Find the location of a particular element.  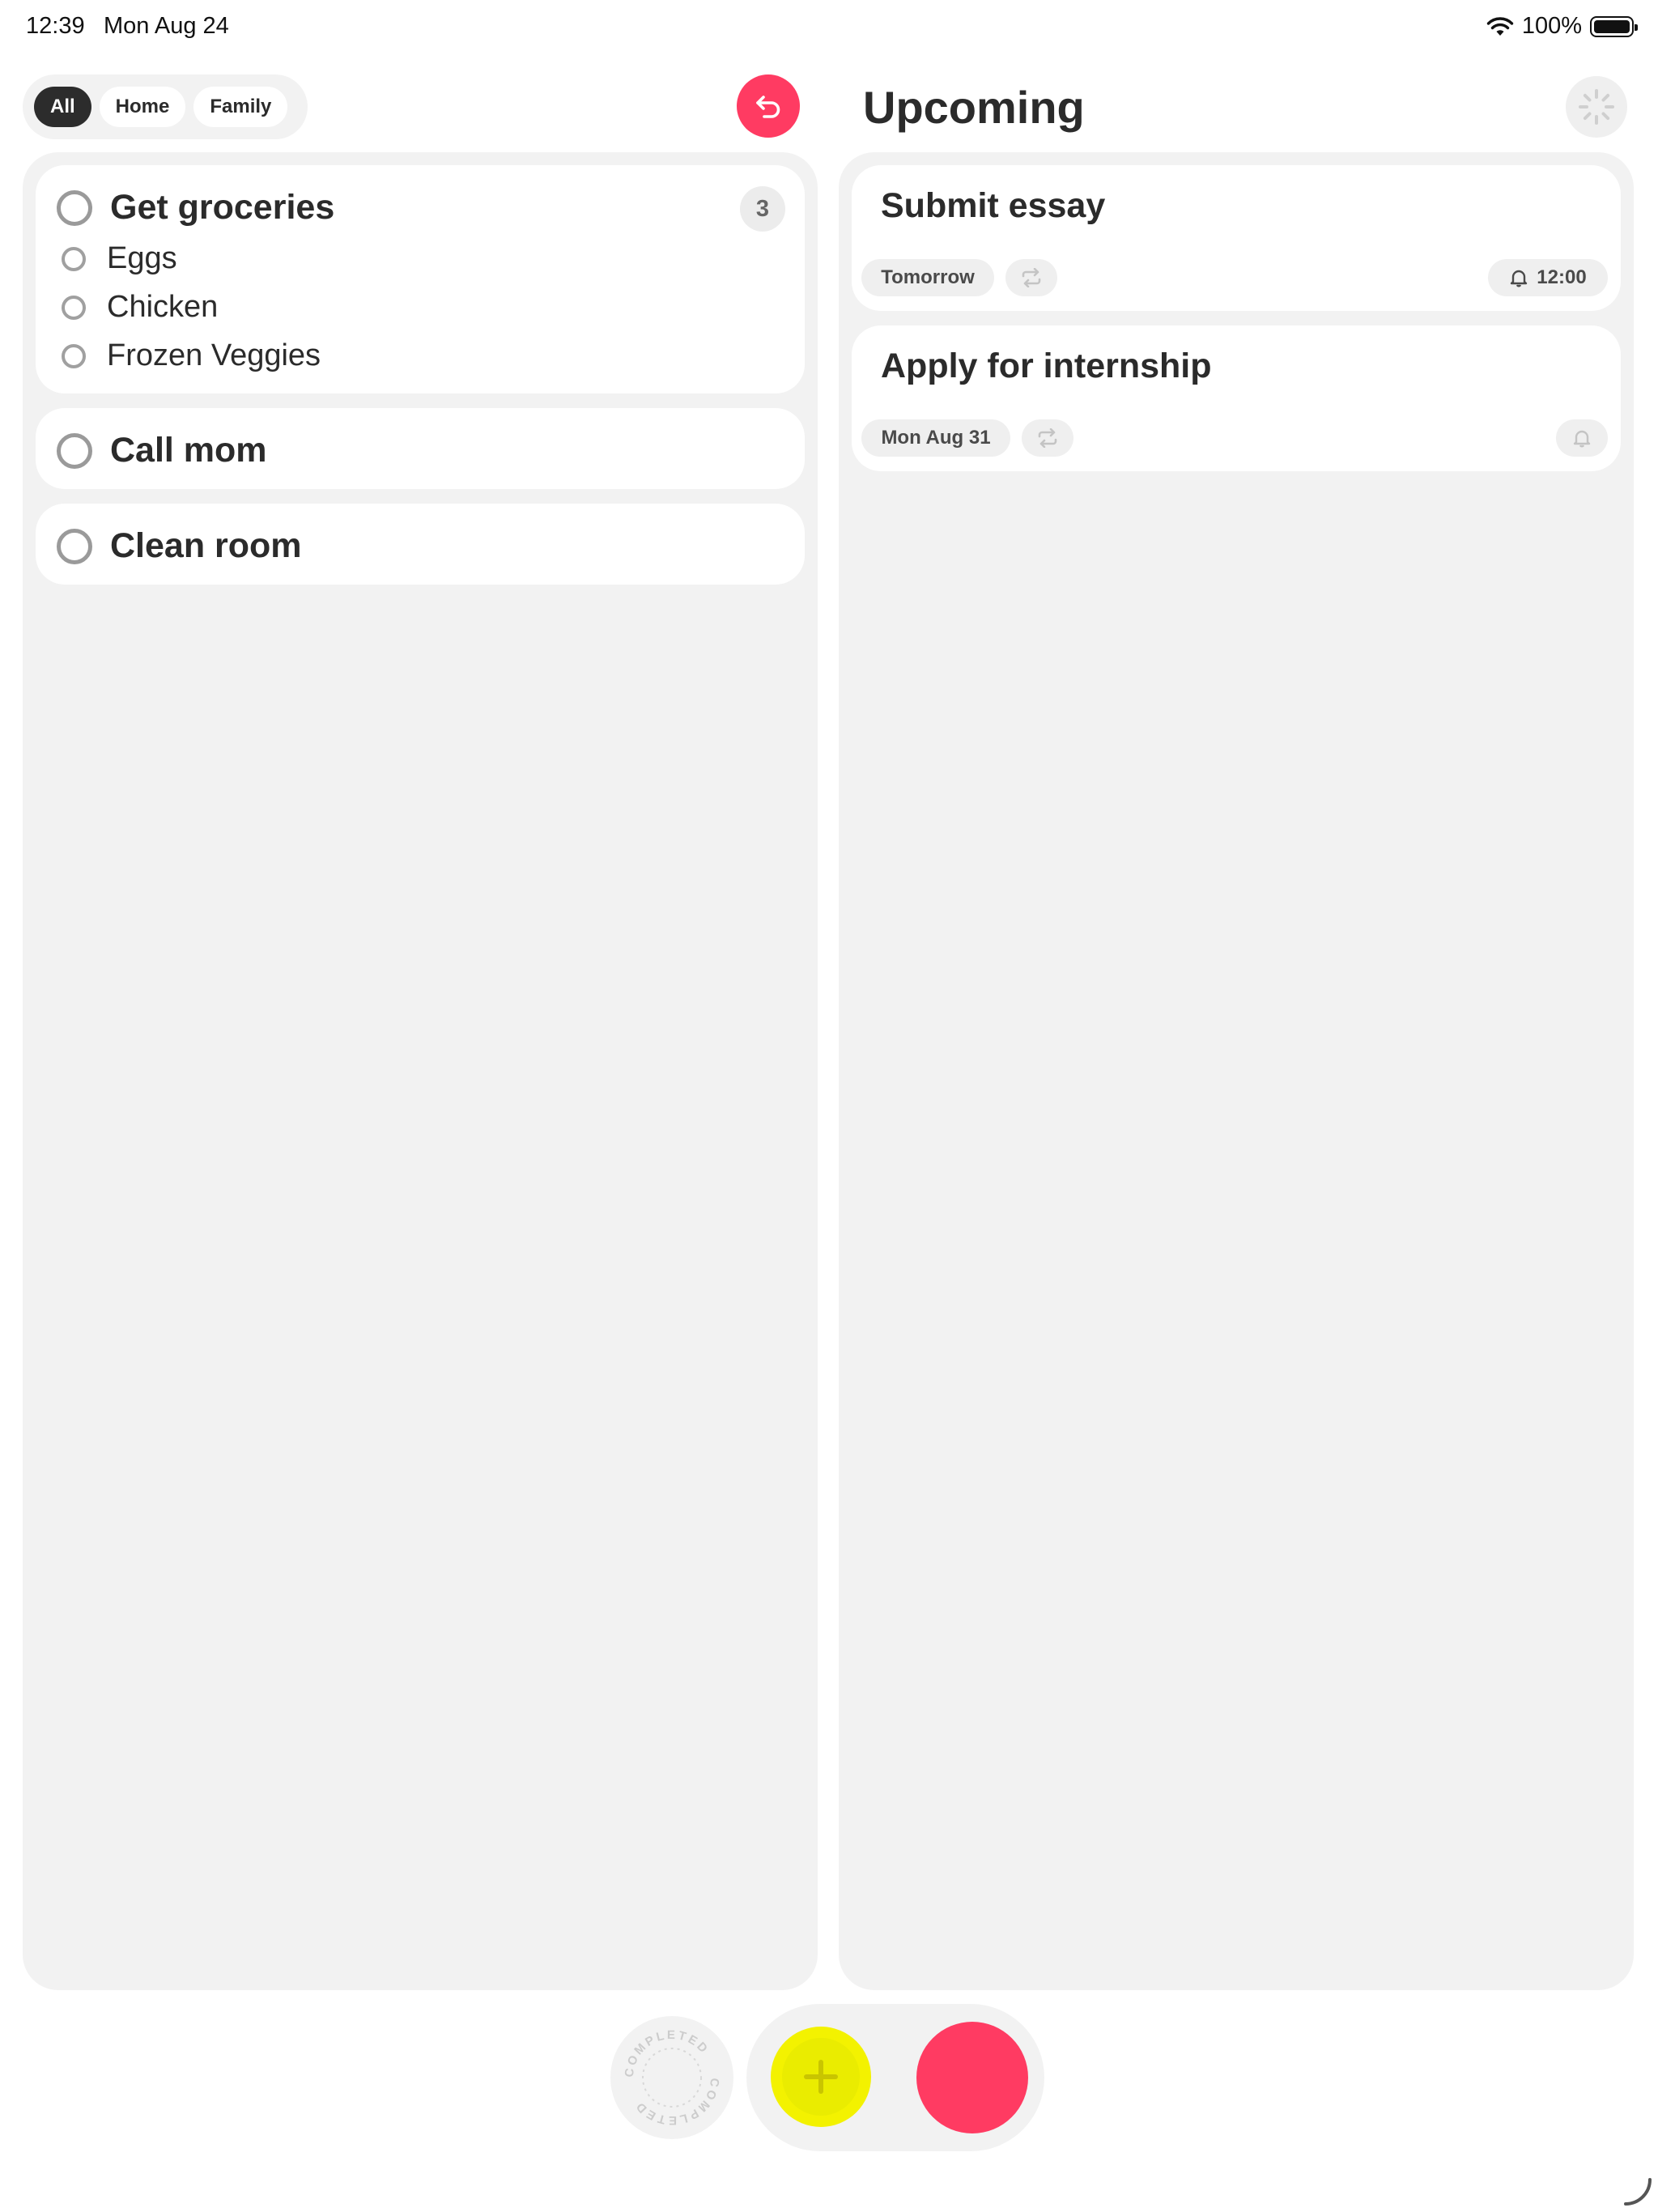

upcoming-title: Upcoming is located at coordinates (974, 108).